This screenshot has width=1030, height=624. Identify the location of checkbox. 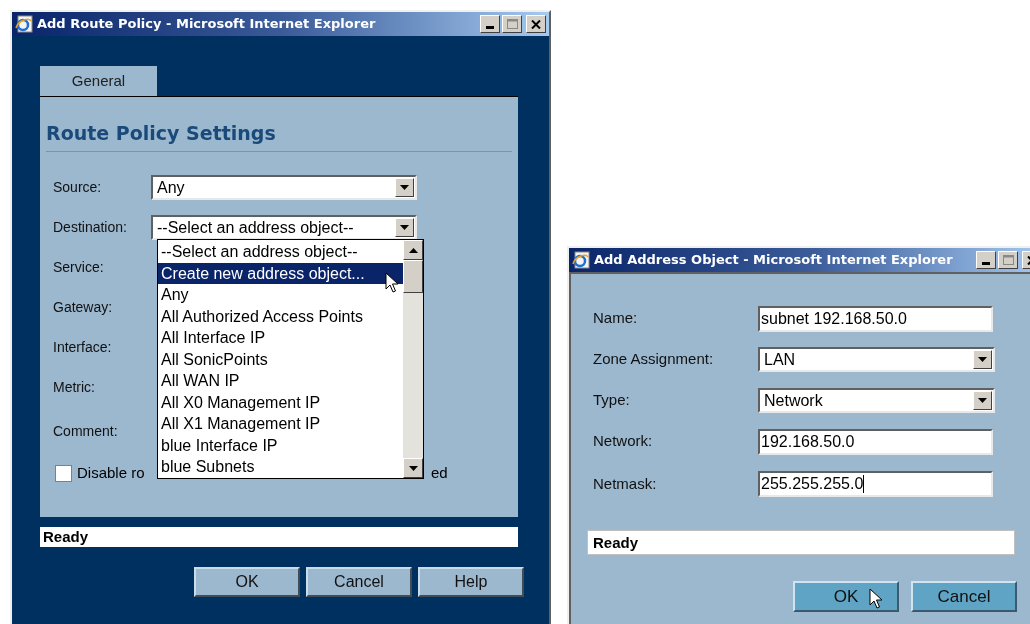
(63, 473).